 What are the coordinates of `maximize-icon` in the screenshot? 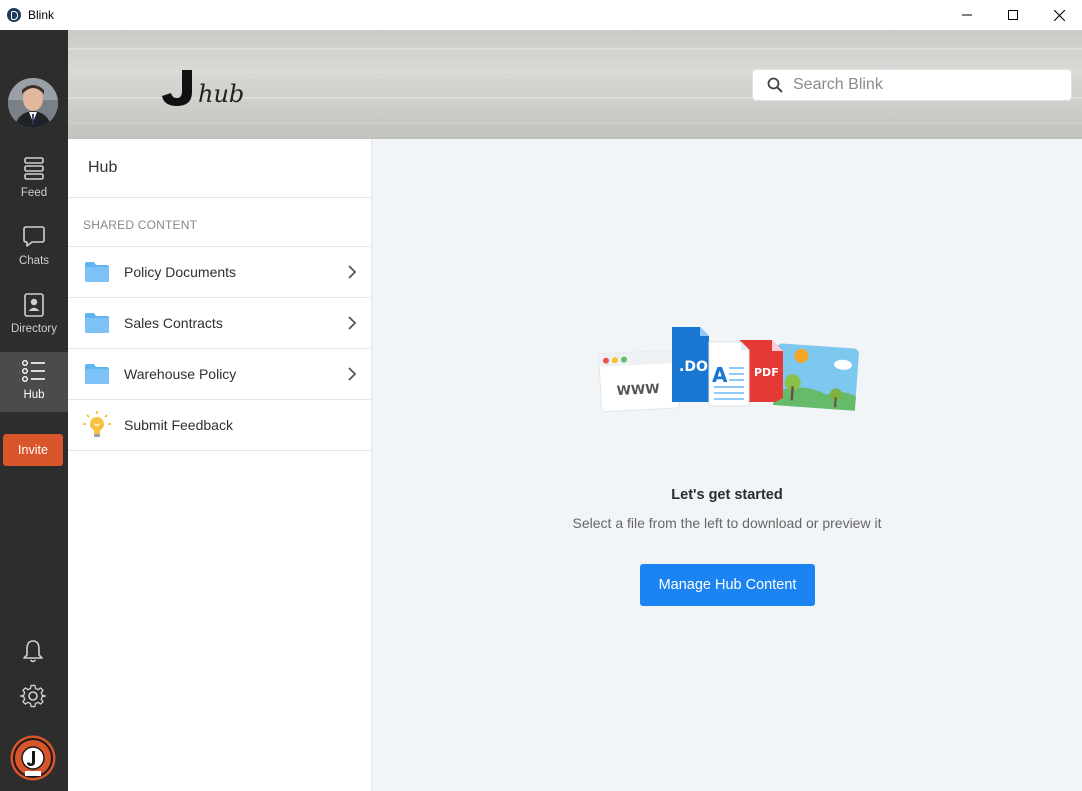 It's located at (1013, 15).